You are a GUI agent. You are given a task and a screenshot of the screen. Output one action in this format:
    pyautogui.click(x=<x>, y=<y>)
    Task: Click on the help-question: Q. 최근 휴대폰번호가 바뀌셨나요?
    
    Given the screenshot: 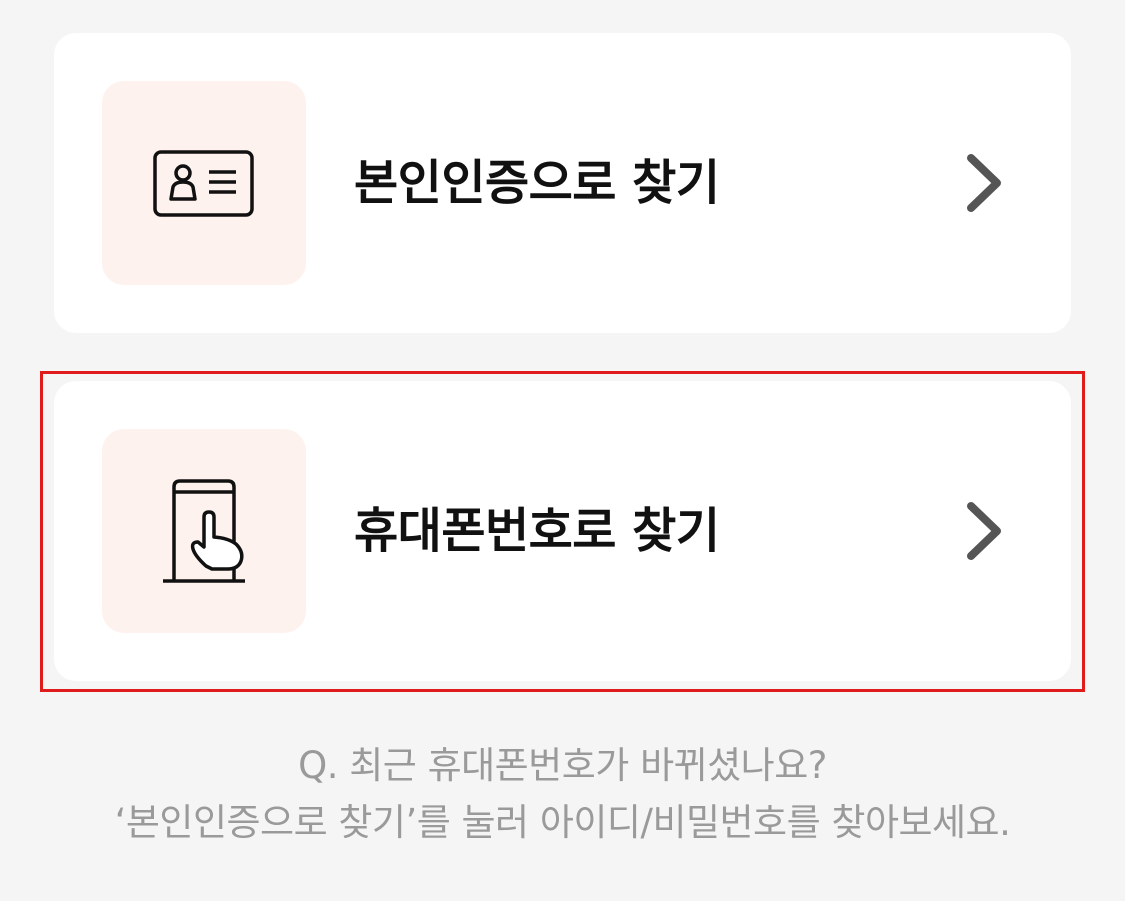 What is the action you would take?
    pyautogui.click(x=562, y=765)
    